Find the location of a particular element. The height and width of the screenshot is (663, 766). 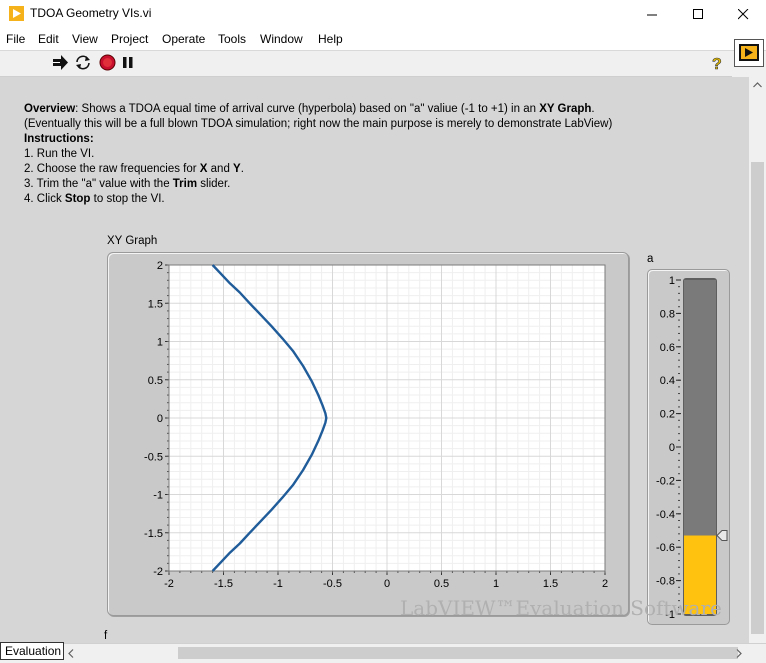

a-slider-scale: 10.80.60.40.20-0.2-0.4-0.6-0.8-1 is located at coordinates (688, 447).